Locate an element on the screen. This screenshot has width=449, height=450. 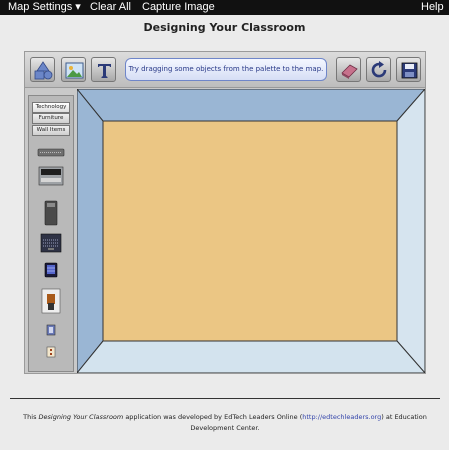
map-settings-menu: Map Settings ▾ is located at coordinates (44, 7).